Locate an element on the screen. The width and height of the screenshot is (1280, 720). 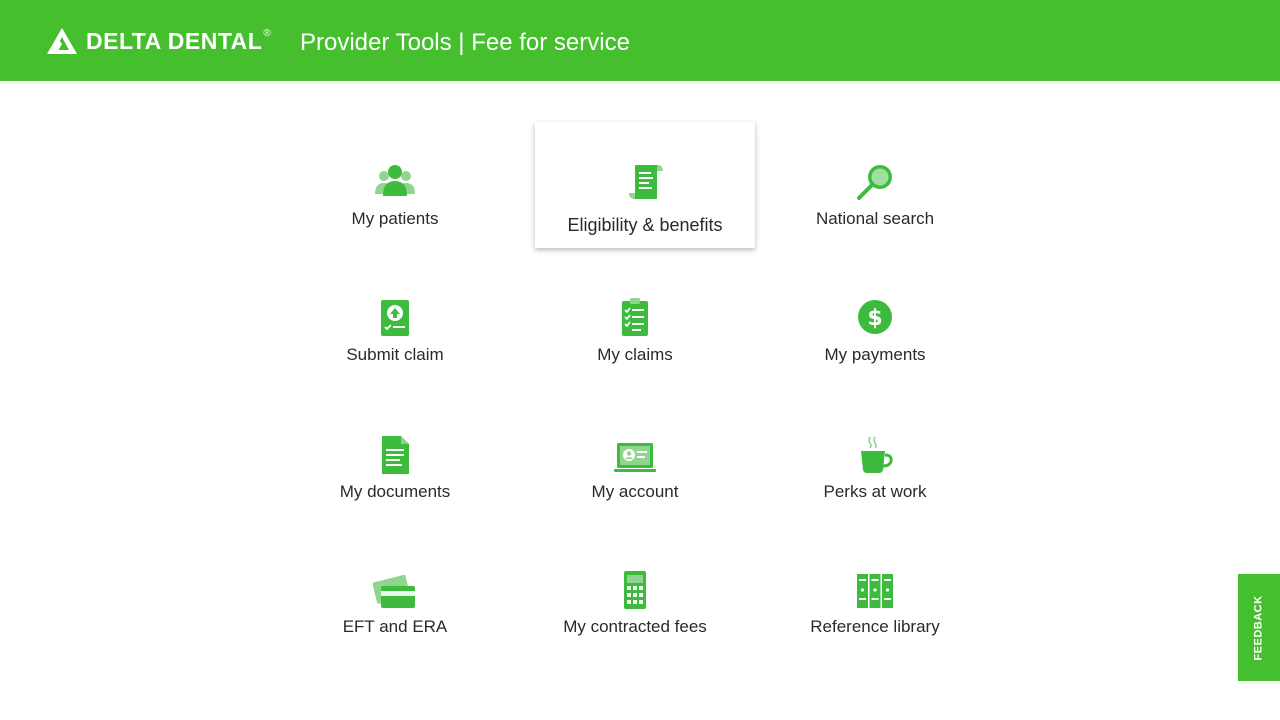
tile-my-contracted-fees: My contracted fees is located at coordinates (635, 591).